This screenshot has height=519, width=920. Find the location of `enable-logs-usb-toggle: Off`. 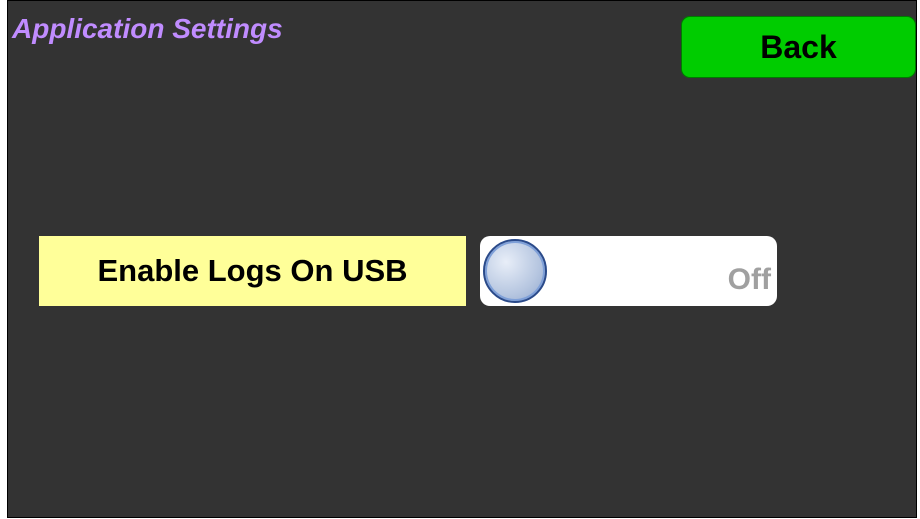

enable-logs-usb-toggle: Off is located at coordinates (628, 271).